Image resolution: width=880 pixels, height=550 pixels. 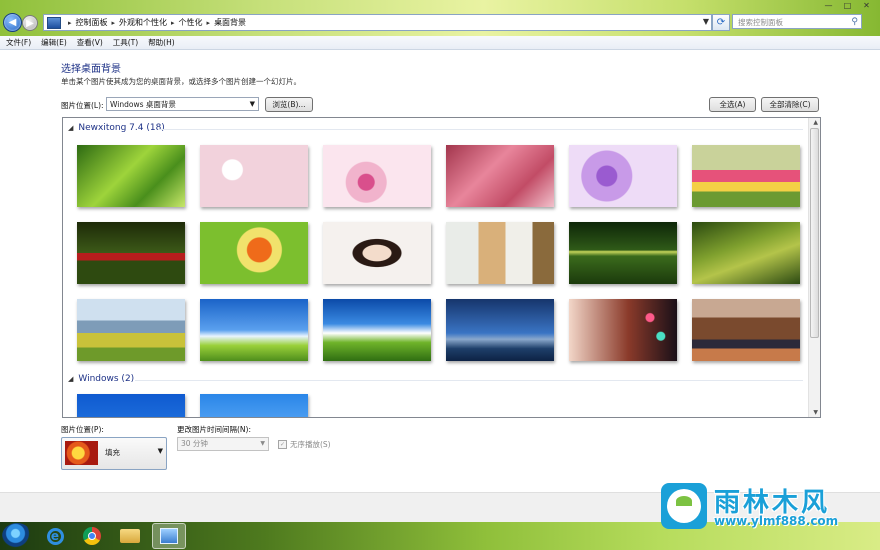 I want to click on internet-explorer-icon: e, so click(x=55, y=536).